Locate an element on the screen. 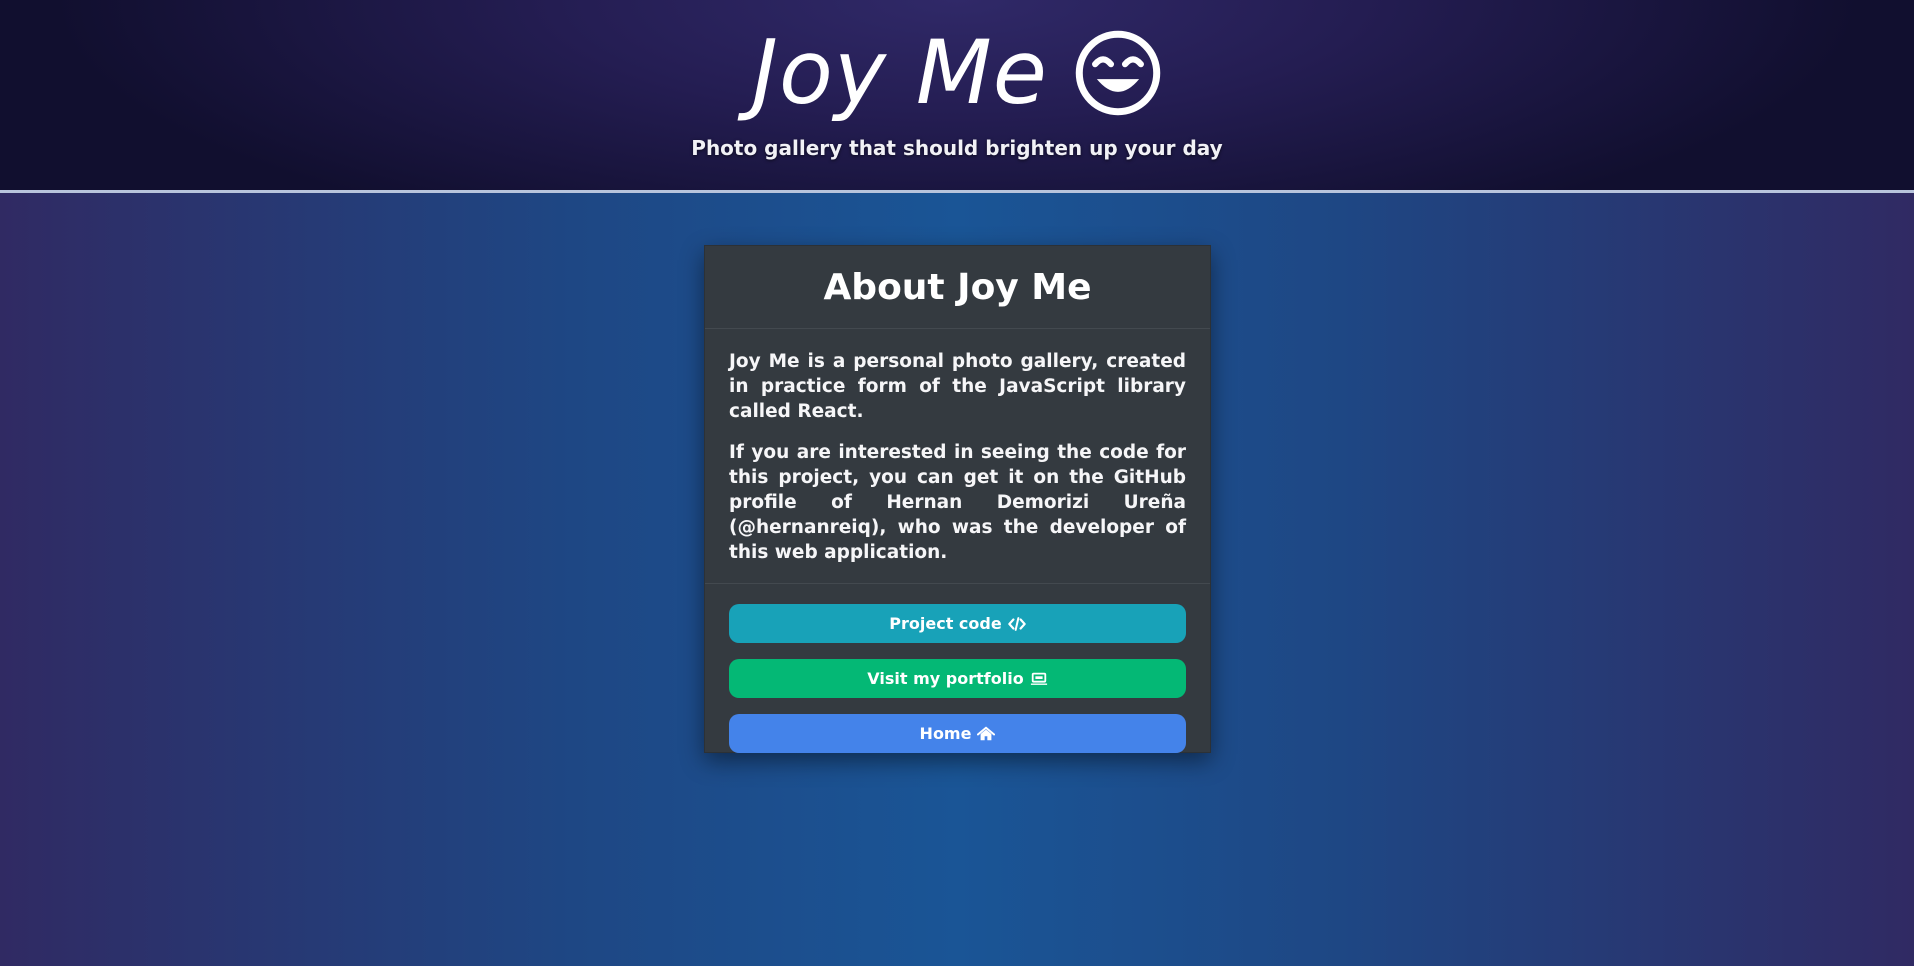 The height and width of the screenshot is (966, 1914). card-header: About Joy Me is located at coordinates (957, 287).